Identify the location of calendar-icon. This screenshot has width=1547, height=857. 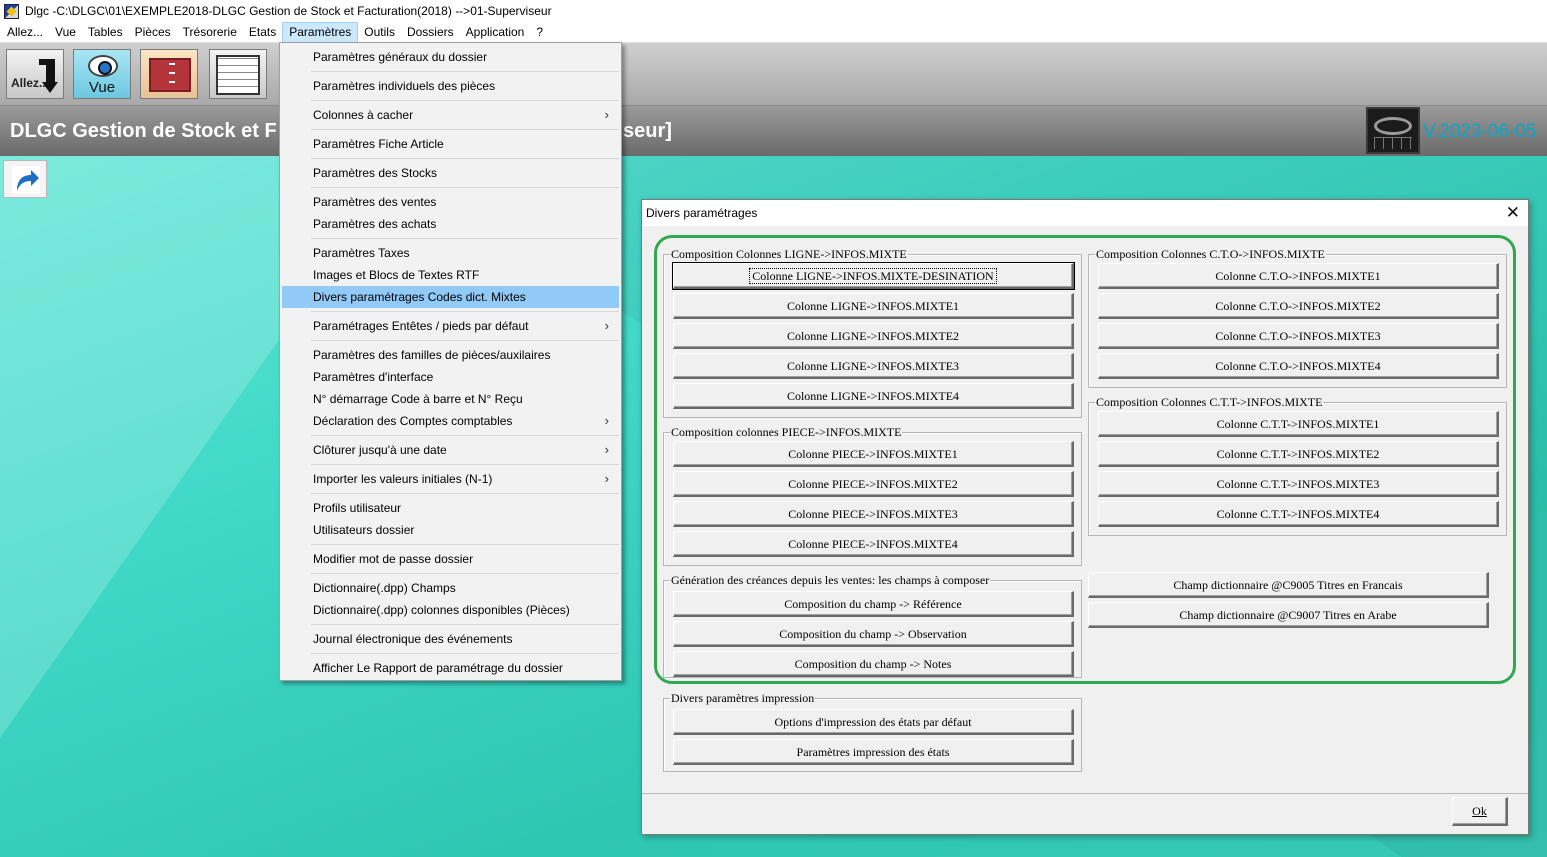
(1393, 130).